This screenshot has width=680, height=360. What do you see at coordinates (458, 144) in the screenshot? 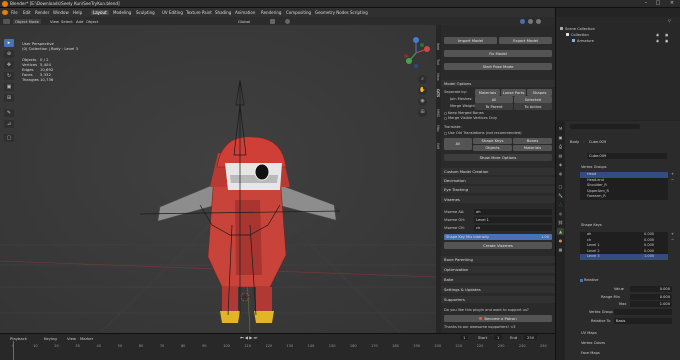
I see `translate-all-button: All` at bounding box center [458, 144].